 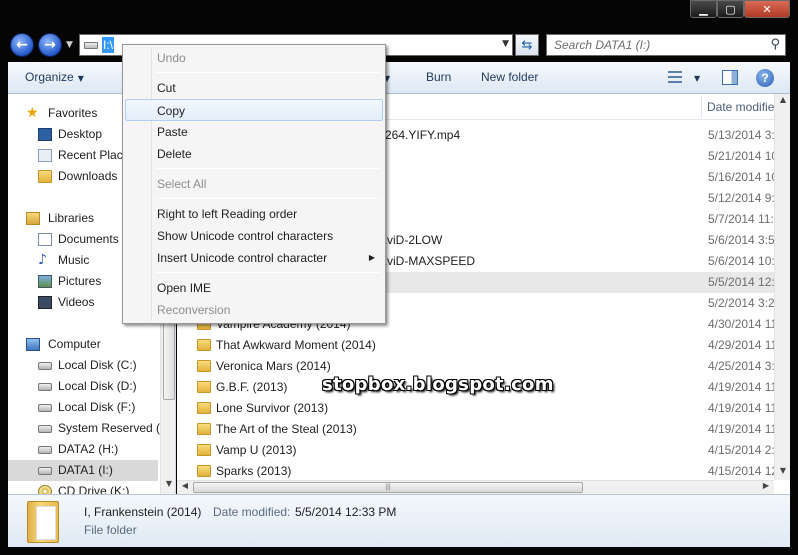 I want to click on file-list-hscrollbar: ◀ ||| ▶, so click(x=475, y=487).